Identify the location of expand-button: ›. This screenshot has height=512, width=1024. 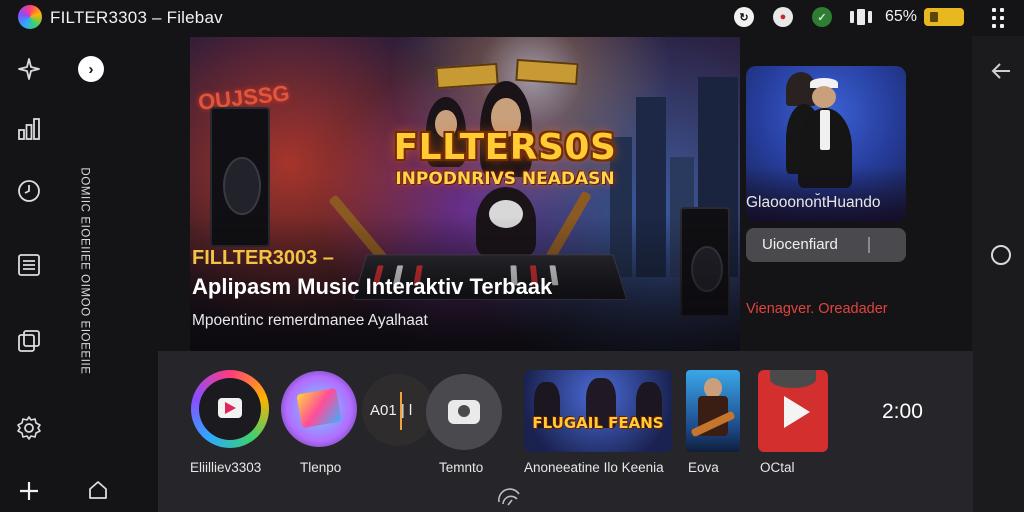
(91, 69).